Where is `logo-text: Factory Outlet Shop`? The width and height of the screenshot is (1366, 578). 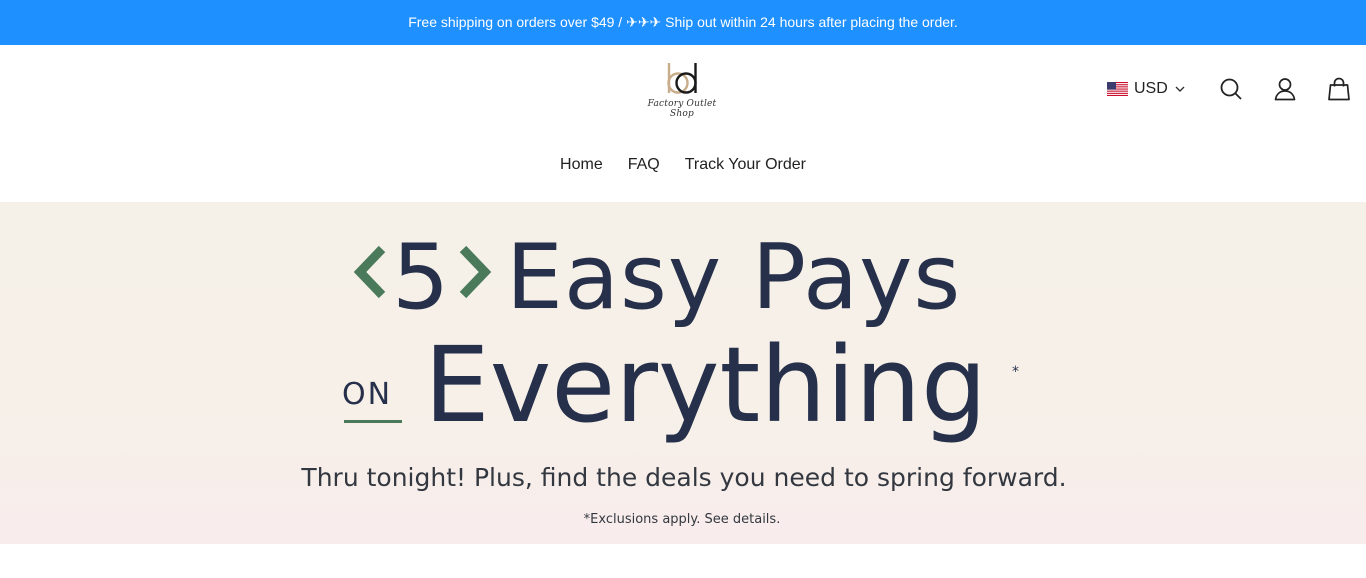 logo-text: Factory Outlet Shop is located at coordinates (682, 109).